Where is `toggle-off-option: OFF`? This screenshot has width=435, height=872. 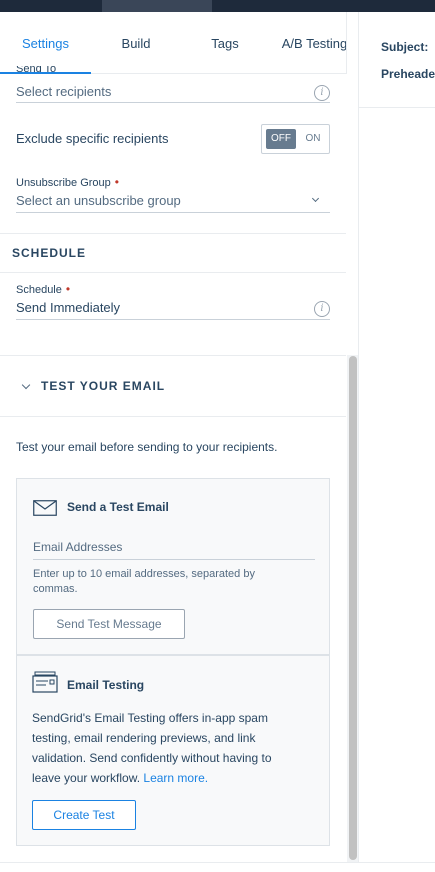
toggle-off-option: OFF is located at coordinates (281, 139).